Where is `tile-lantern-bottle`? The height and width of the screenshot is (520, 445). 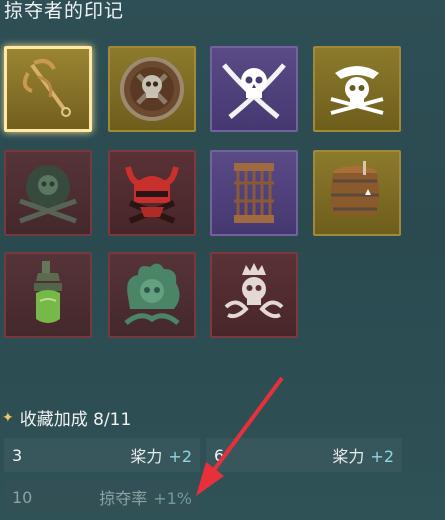
tile-lantern-bottle is located at coordinates (48, 295).